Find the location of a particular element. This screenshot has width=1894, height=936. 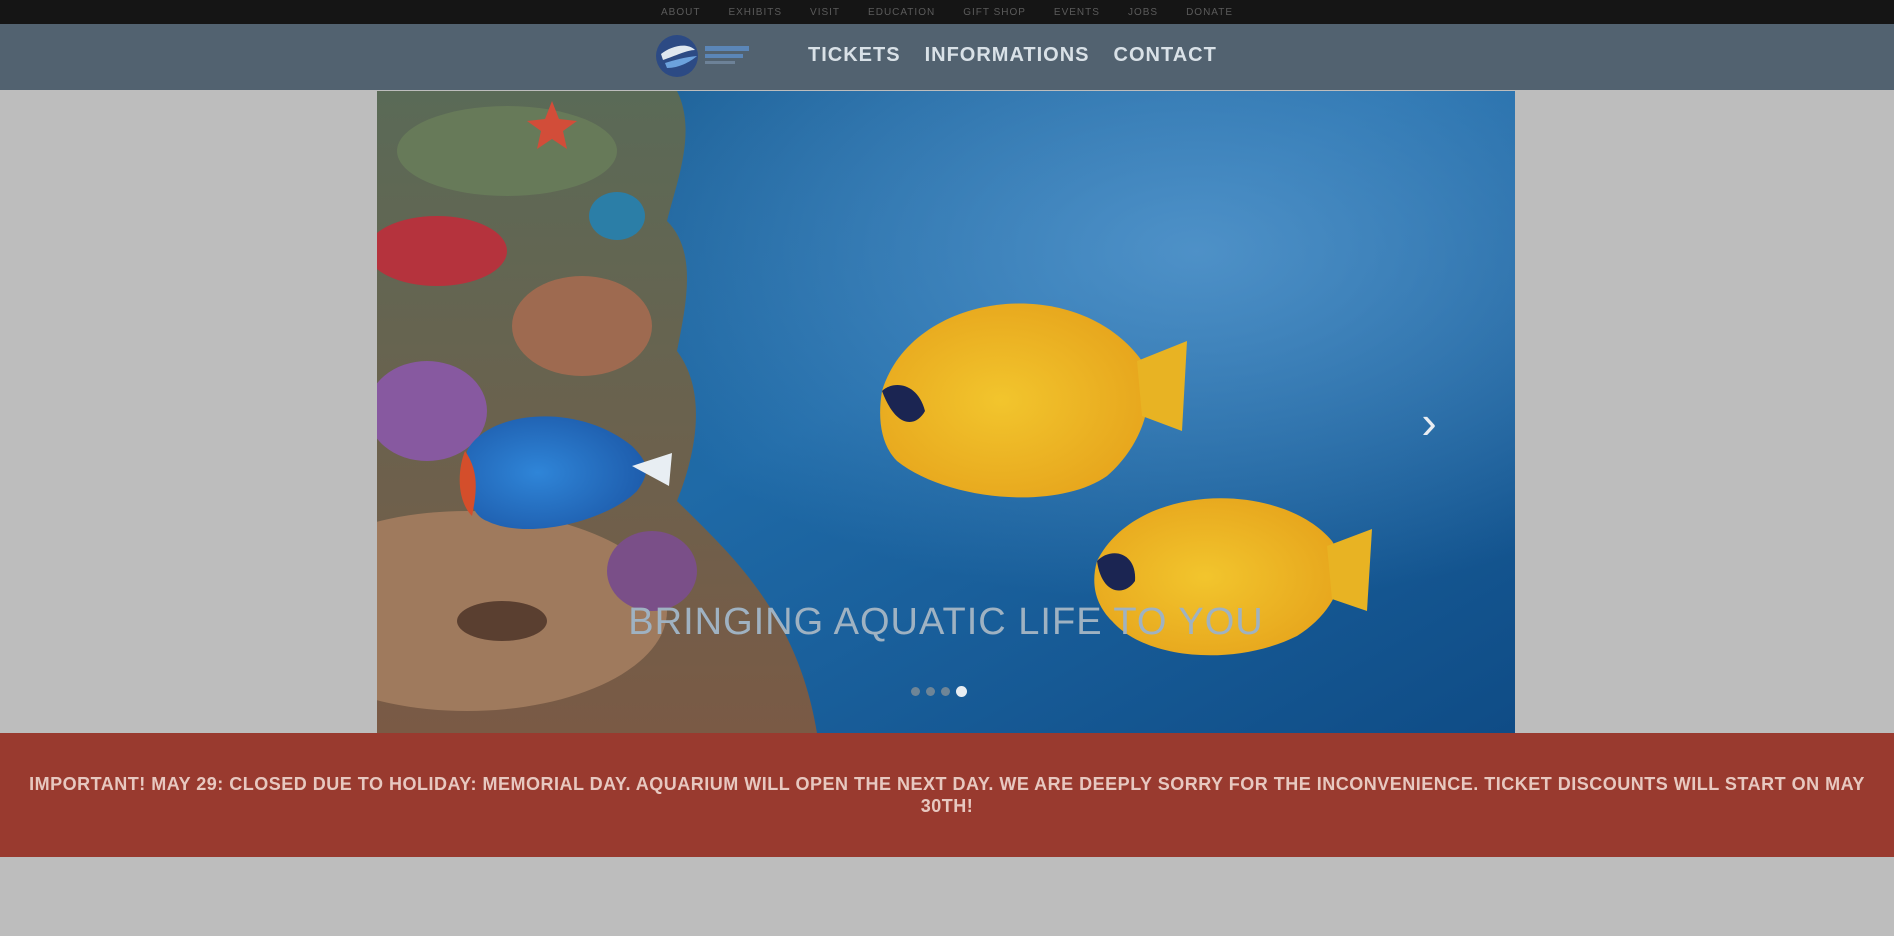

page-bottom is located at coordinates (947, 896).